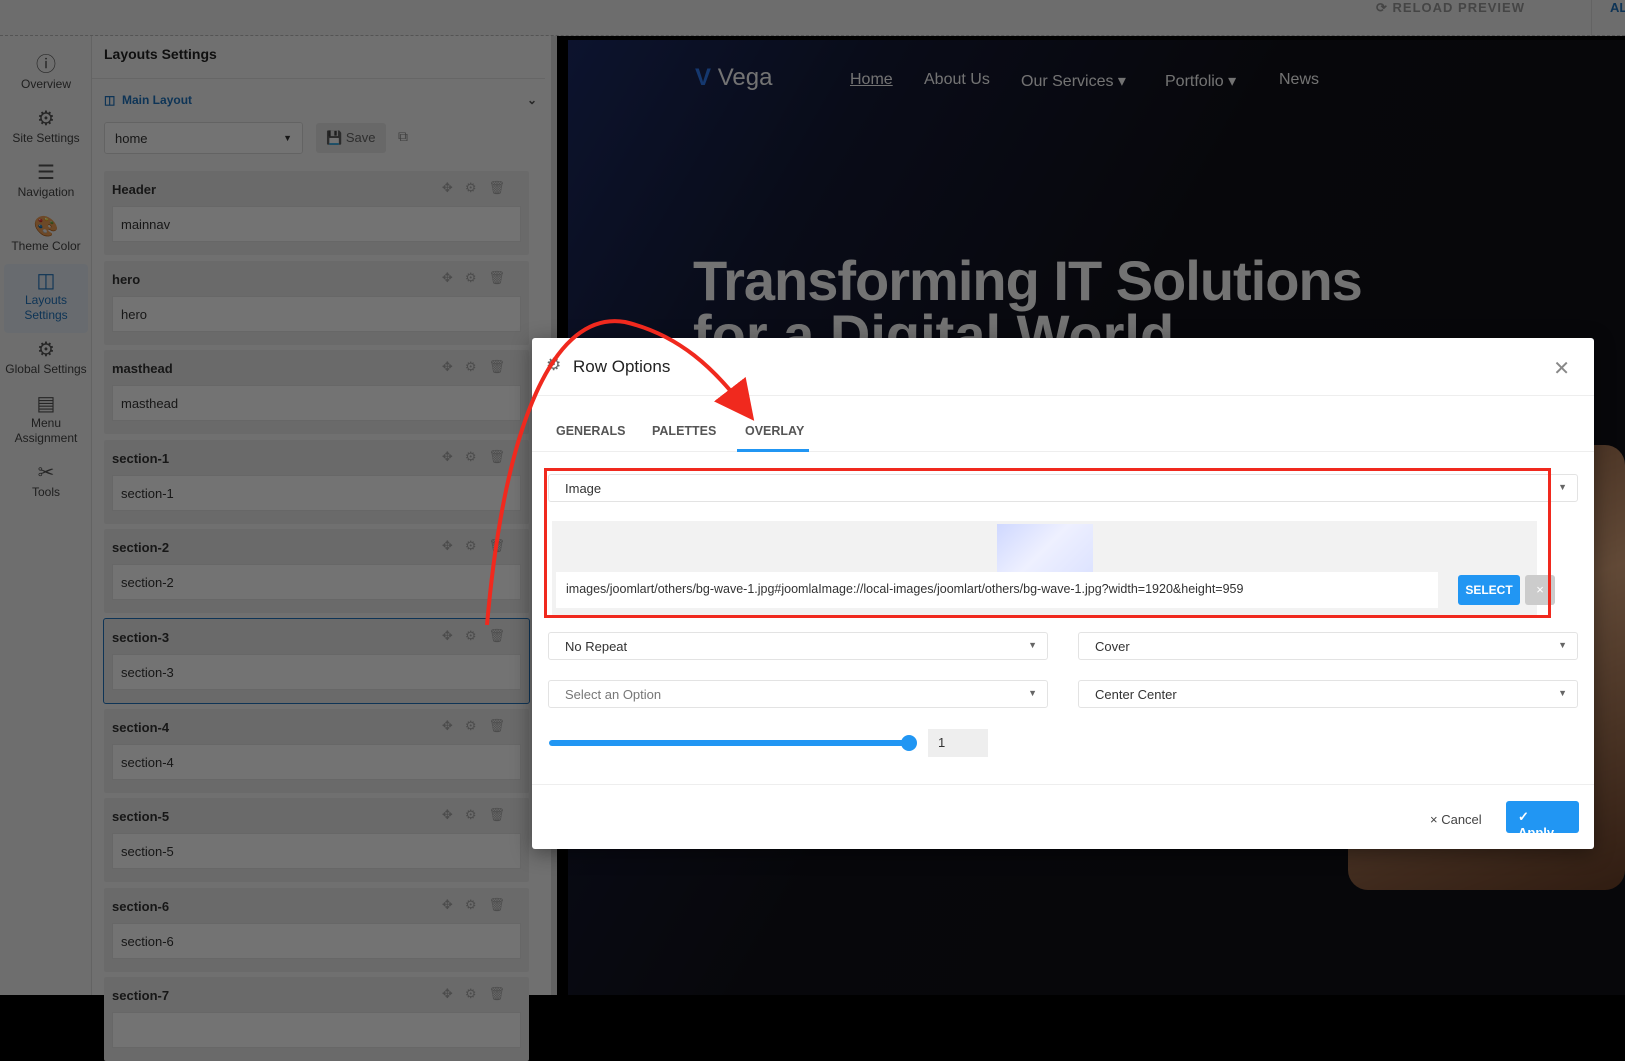 The image size is (1625, 1061). I want to click on site-logo: V Vega, so click(733, 78).